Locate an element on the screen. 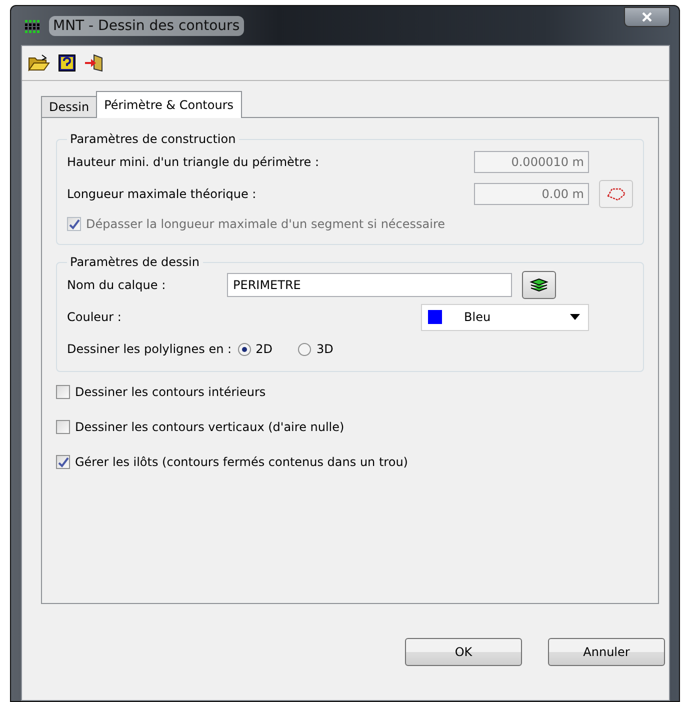 The height and width of the screenshot is (702, 691). close-button is located at coordinates (647, 16).